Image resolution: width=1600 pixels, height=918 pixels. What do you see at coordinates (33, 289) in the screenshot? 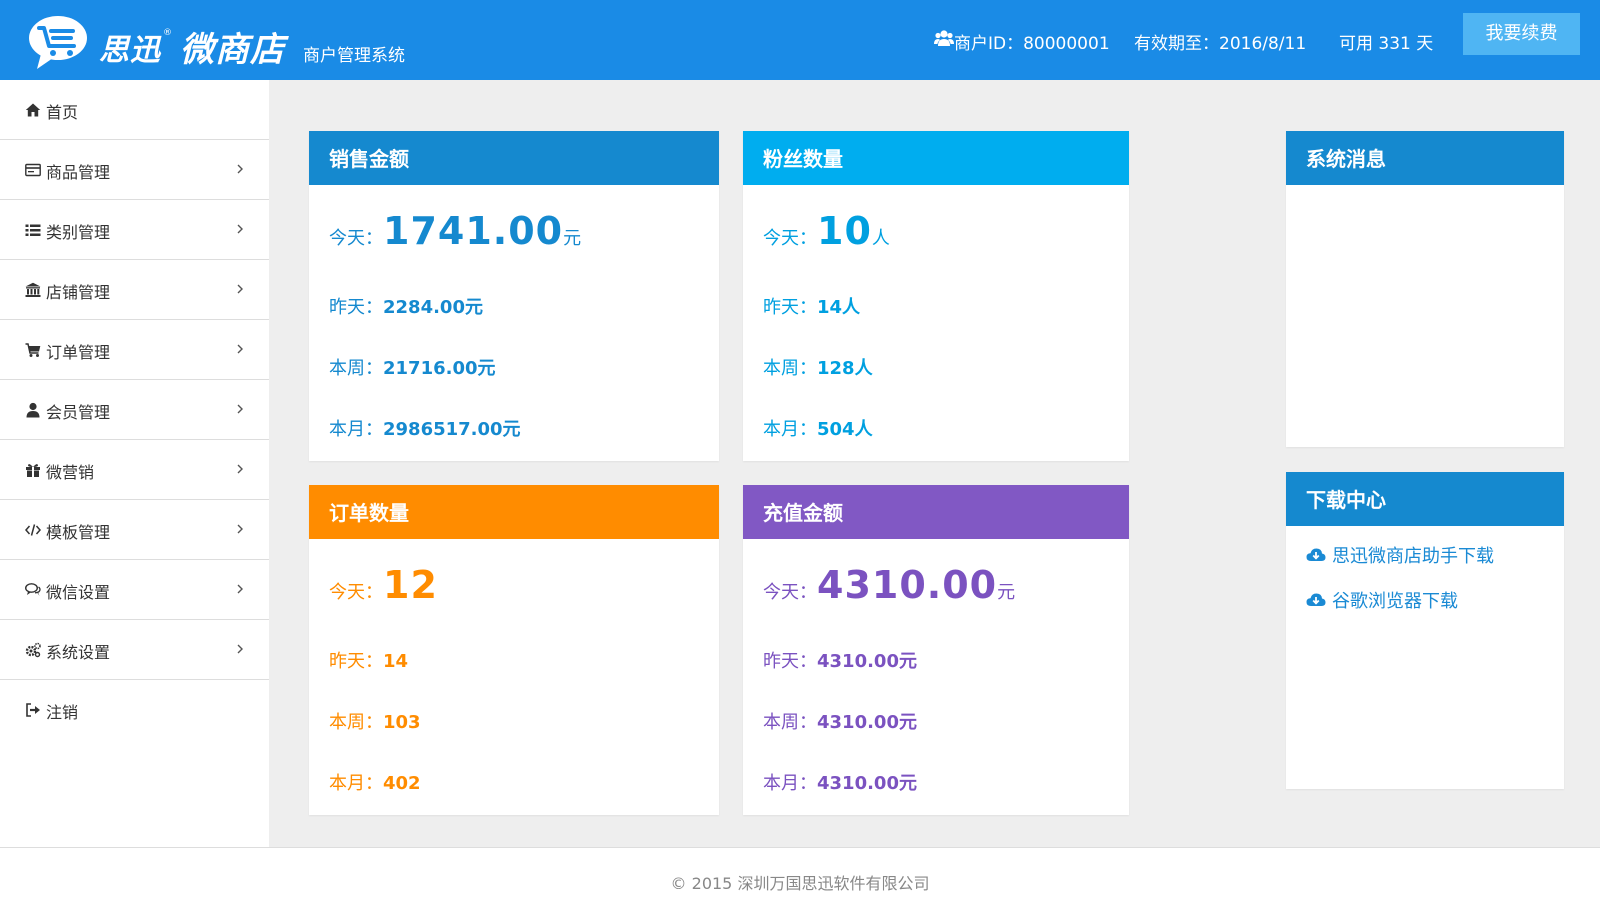
I see `bank-icon` at bounding box center [33, 289].